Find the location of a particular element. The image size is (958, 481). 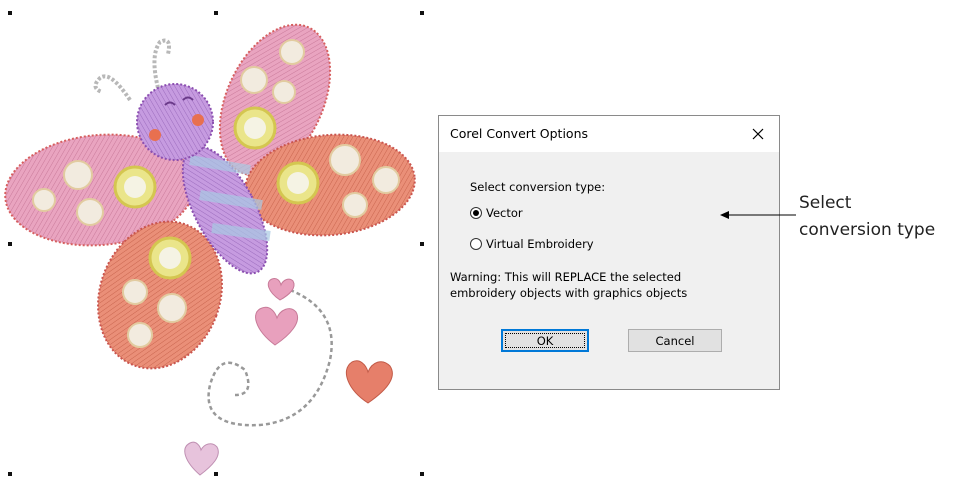

radio-option-virtual-embroidery: Virtual Embroidery is located at coordinates (532, 244).